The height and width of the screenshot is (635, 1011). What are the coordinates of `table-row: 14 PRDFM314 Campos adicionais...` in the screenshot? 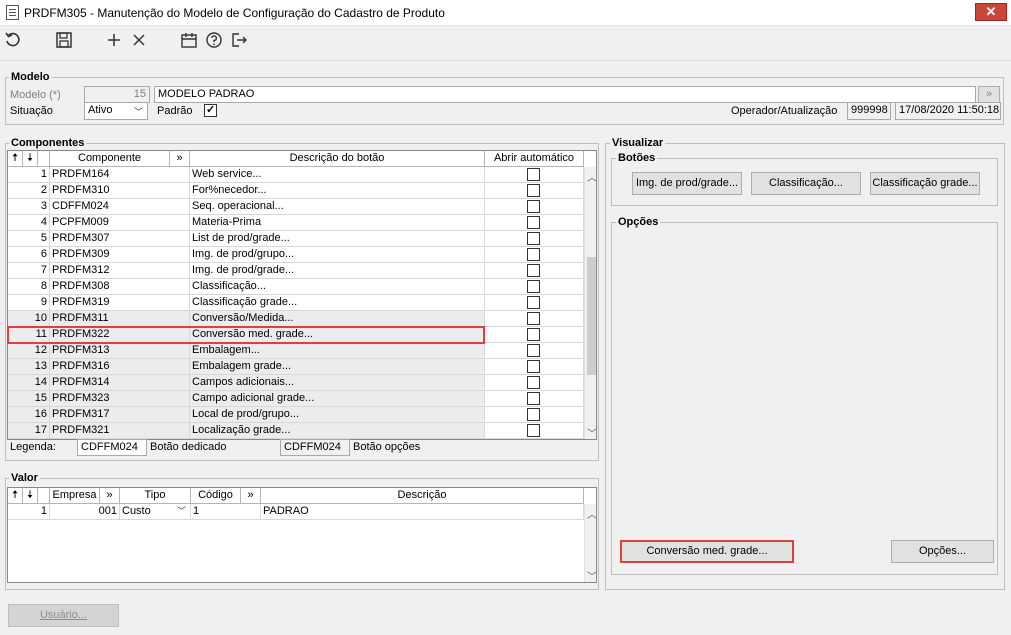 It's located at (296, 383).